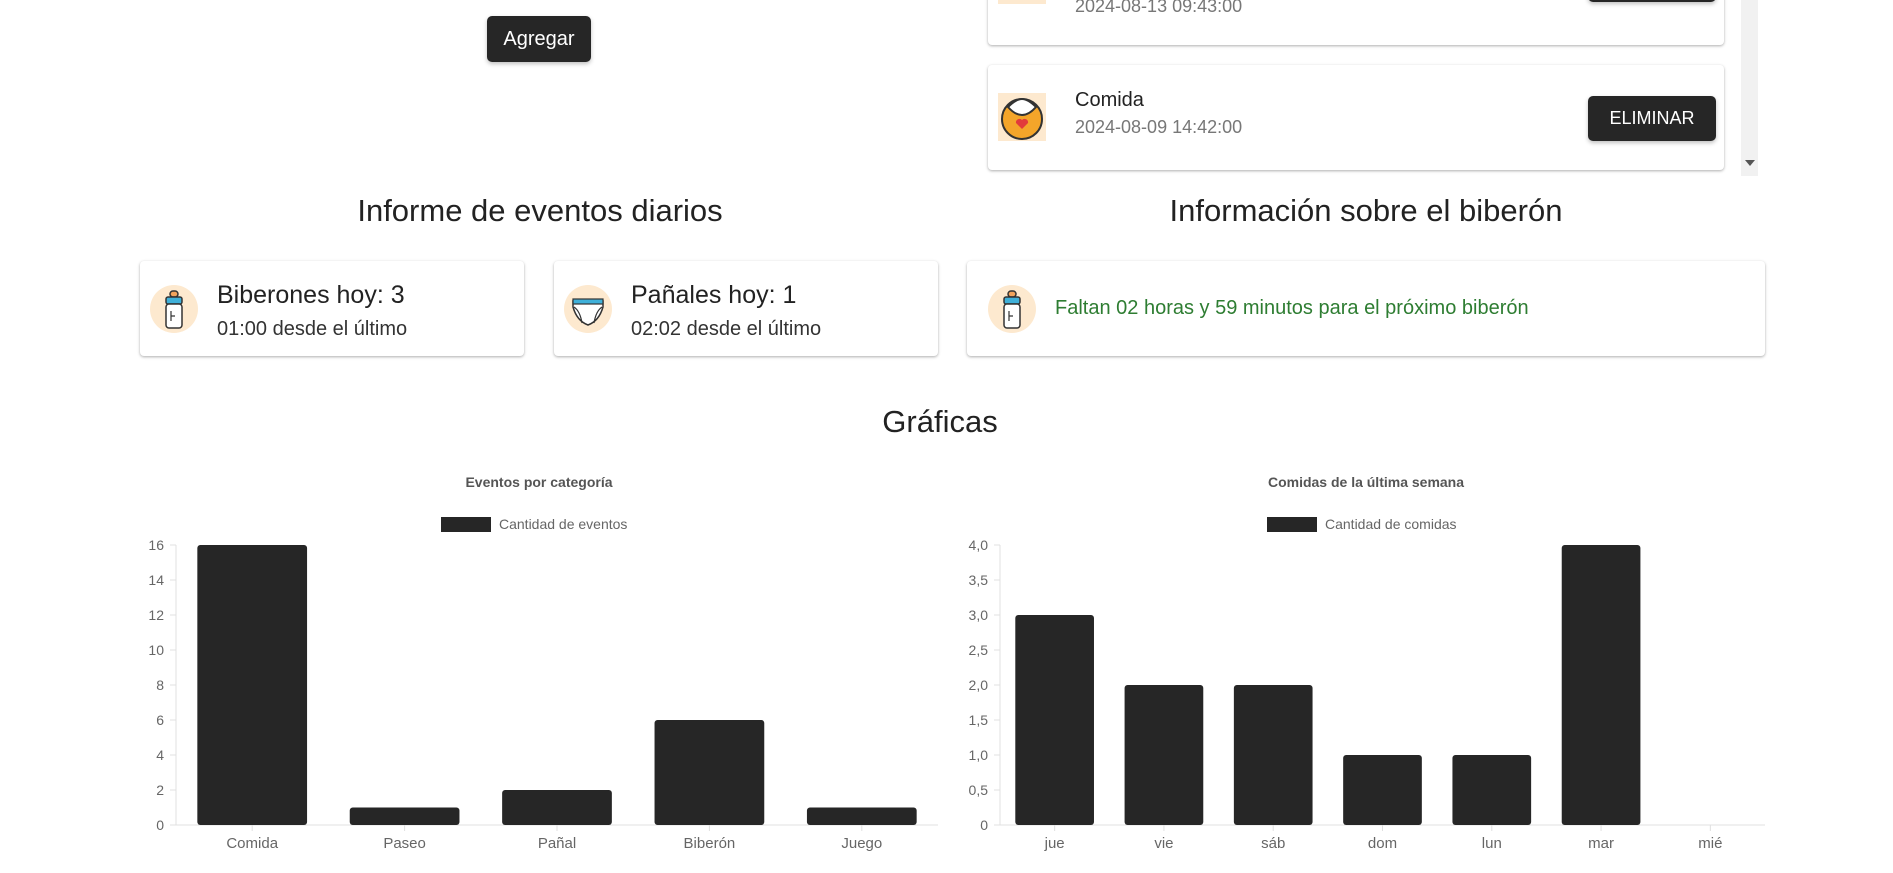 The image size is (1893, 873). What do you see at coordinates (312, 329) in the screenshot?
I see `bottles-since-last: 01:00 desde el último` at bounding box center [312, 329].